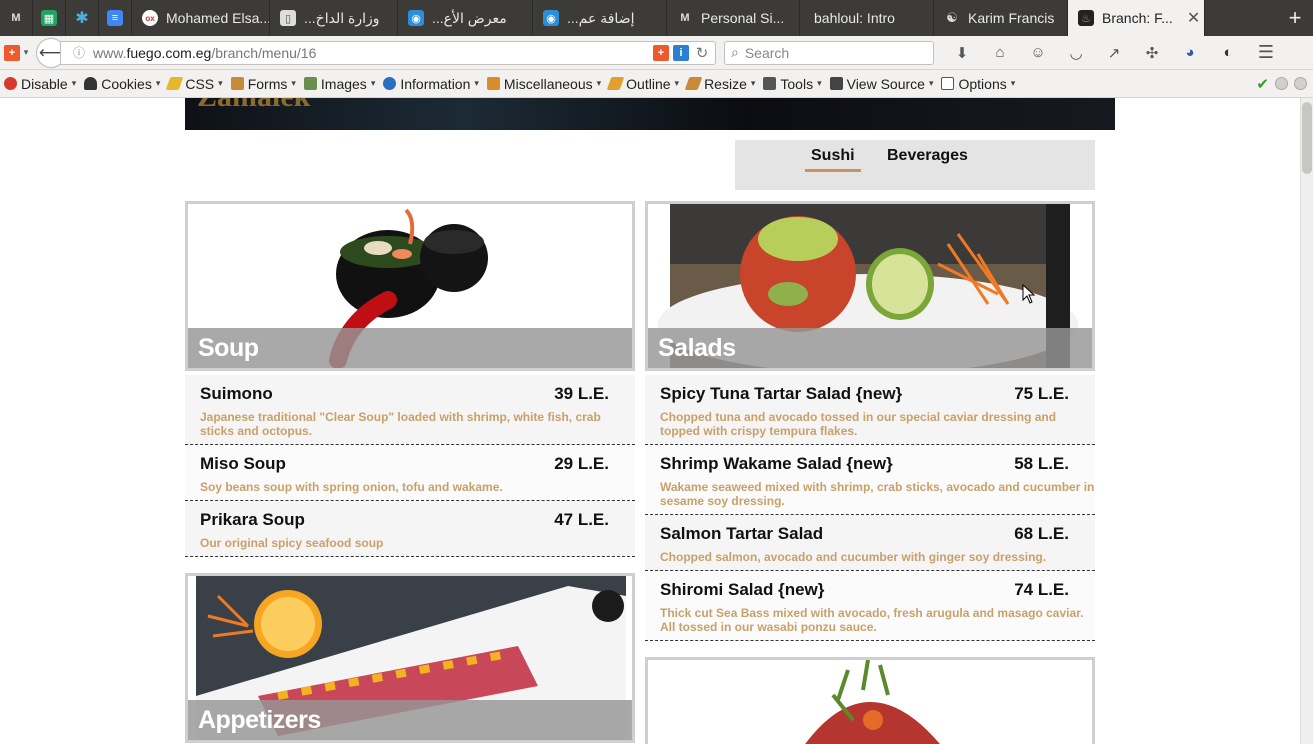 This screenshot has width=1313, height=744. I want to click on devtool-information: Information ▾, so click(431, 84).